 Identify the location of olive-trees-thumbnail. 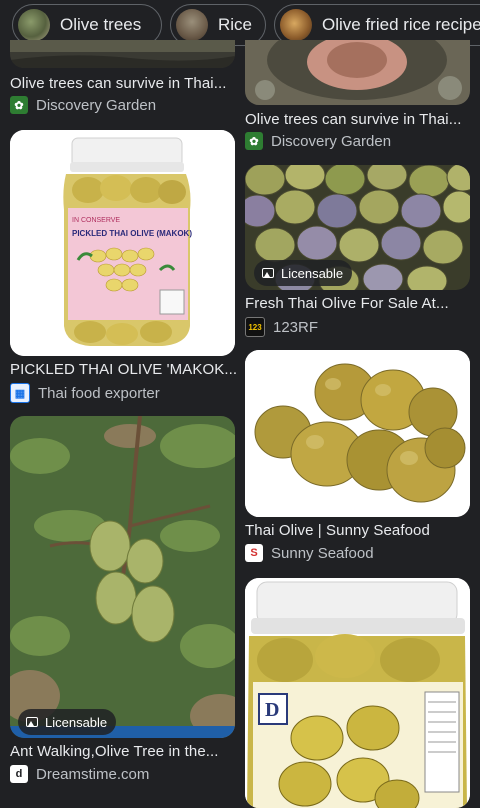
(34, 25).